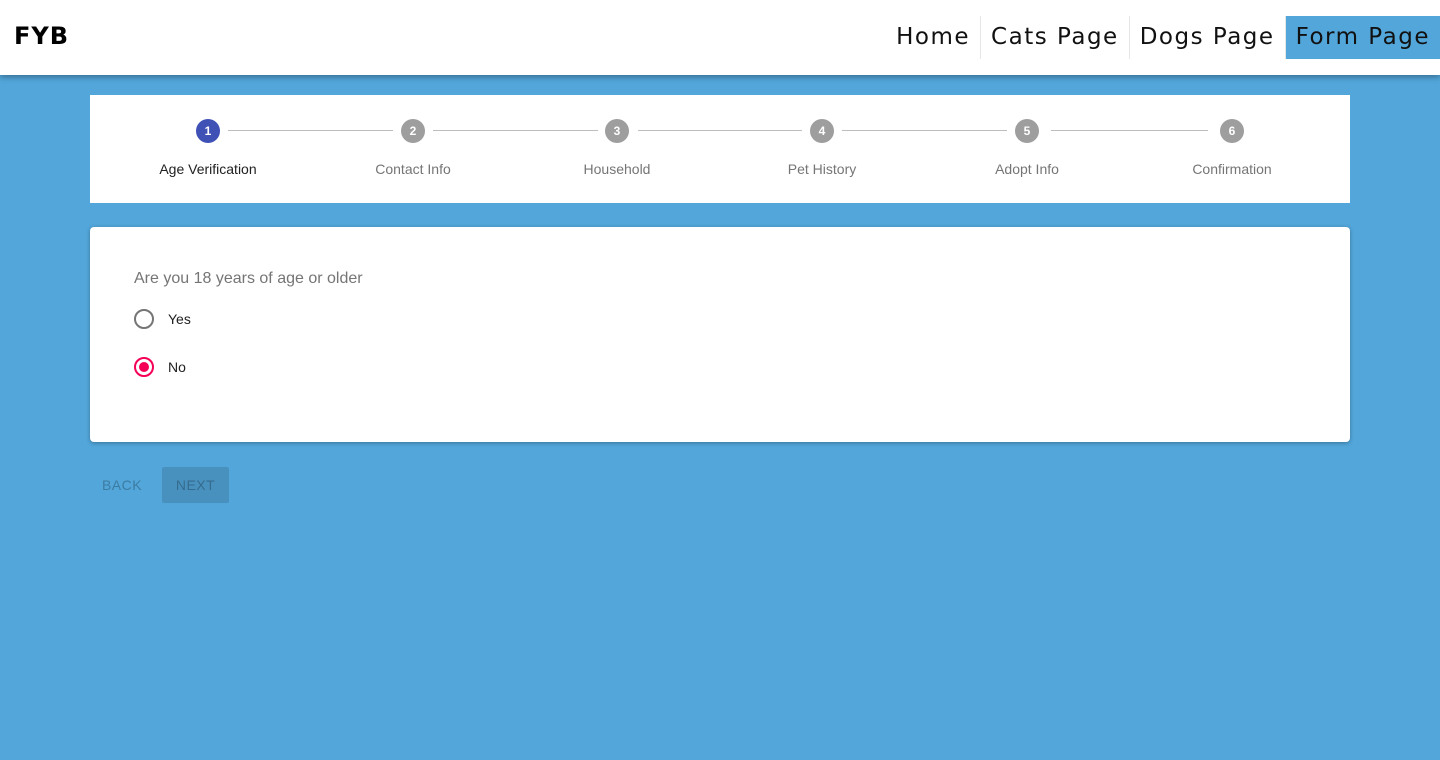  What do you see at coordinates (179, 319) in the screenshot?
I see `radio-label-yes: Yes` at bounding box center [179, 319].